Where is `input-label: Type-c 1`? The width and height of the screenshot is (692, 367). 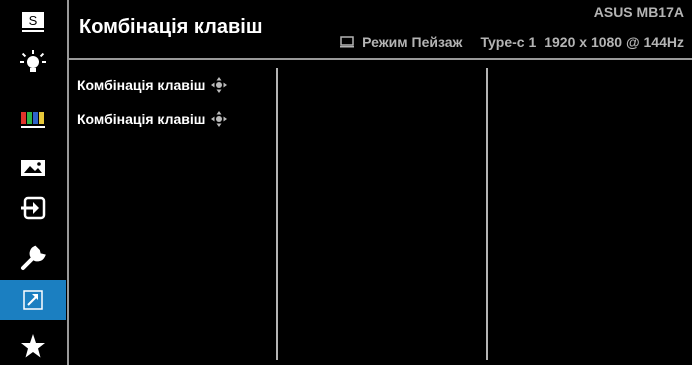
input-label: Type-c 1 is located at coordinates (508, 42).